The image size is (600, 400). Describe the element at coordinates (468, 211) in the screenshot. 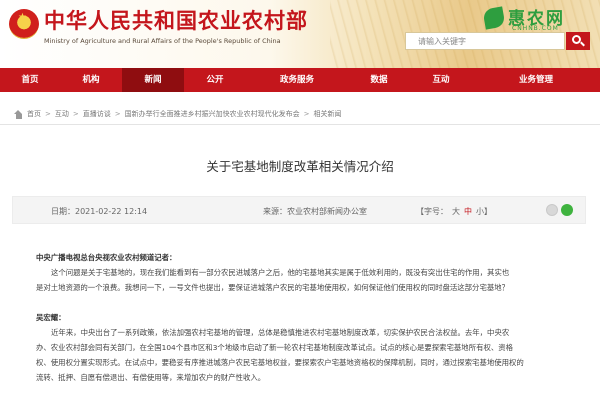

I see `font-size-medium: 中` at that location.